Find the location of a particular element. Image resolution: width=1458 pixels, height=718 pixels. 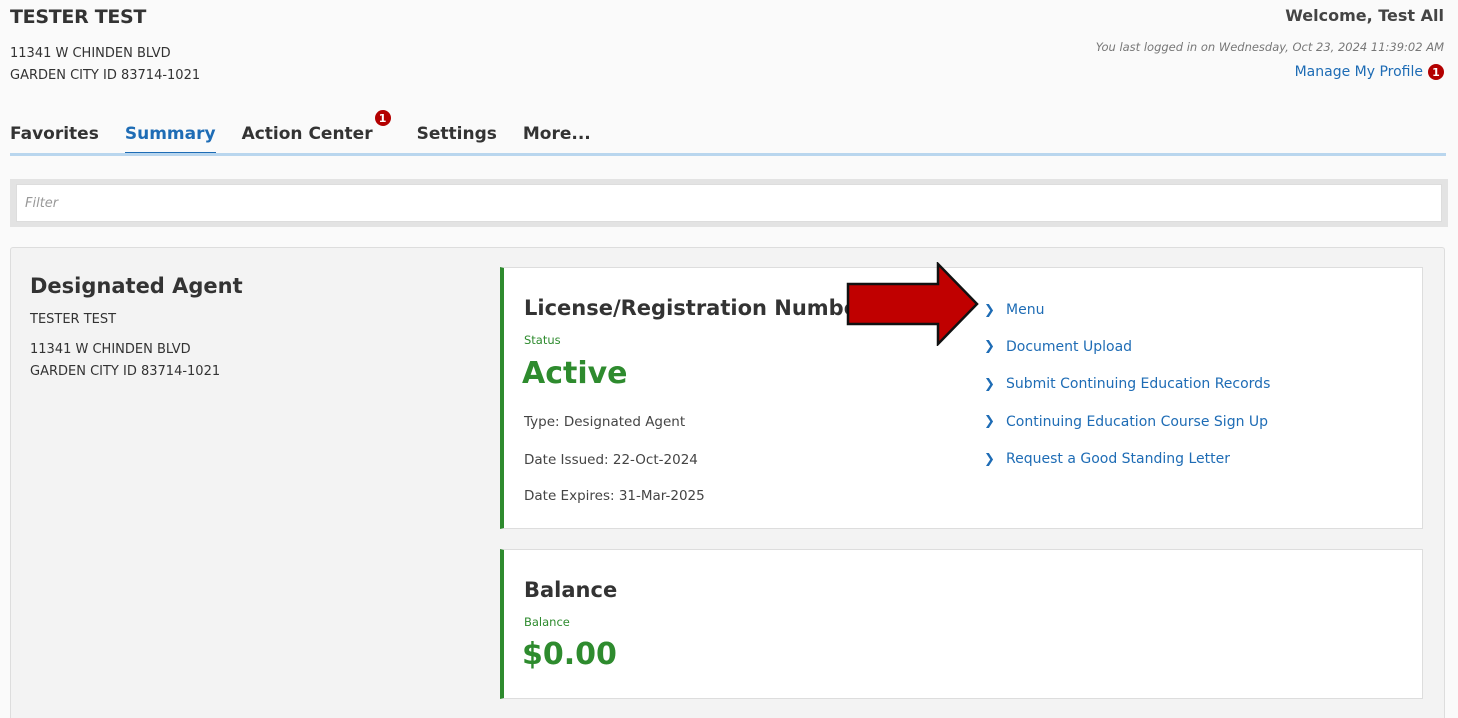

license-type: Type: Designated Agent is located at coordinates (605, 422).